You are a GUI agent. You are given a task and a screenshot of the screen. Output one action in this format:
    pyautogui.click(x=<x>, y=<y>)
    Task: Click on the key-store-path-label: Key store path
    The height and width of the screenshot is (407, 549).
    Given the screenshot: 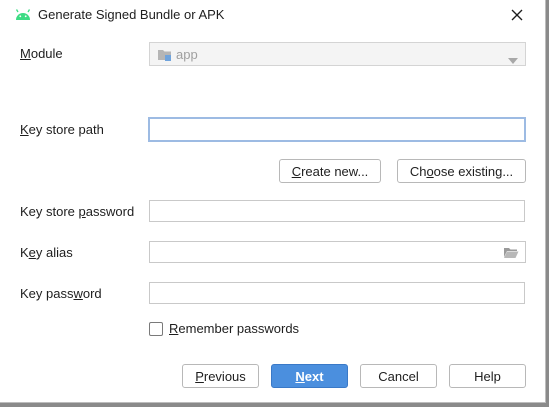 What is the action you would take?
    pyautogui.click(x=62, y=129)
    